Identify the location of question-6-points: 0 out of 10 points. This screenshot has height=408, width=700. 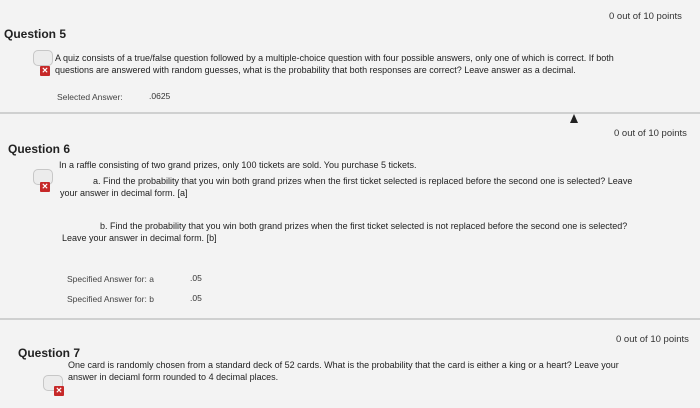
(650, 133).